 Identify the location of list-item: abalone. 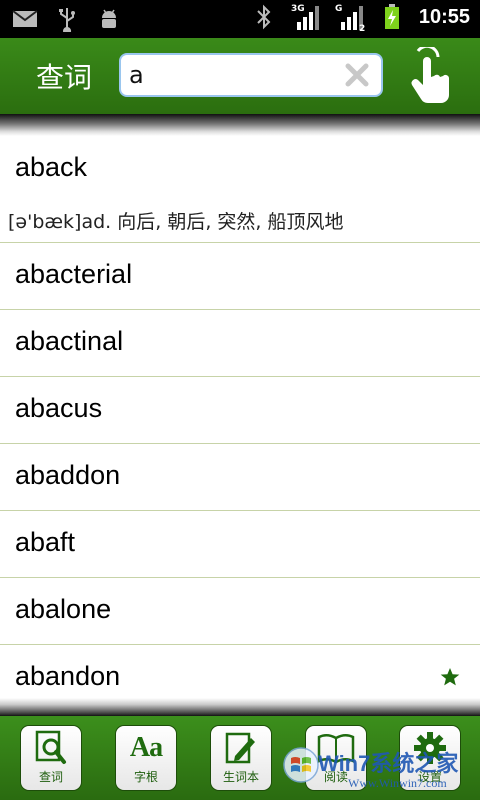
(240, 611).